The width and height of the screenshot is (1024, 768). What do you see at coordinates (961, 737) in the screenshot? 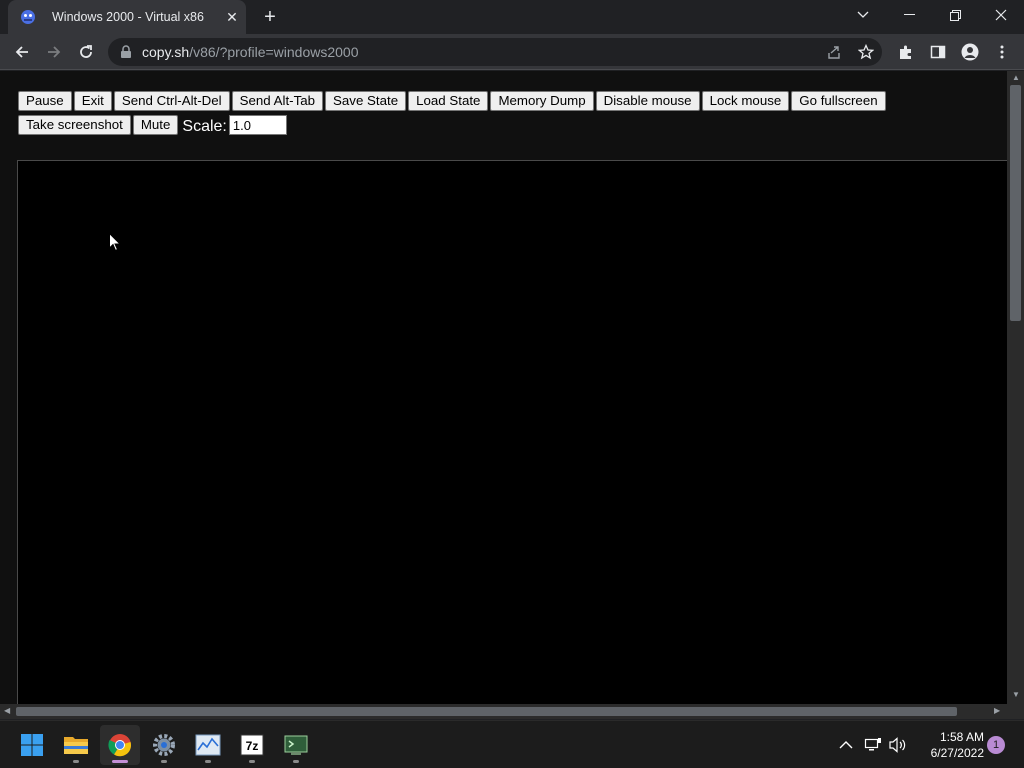
I see `clock-time: 1:58 AM` at bounding box center [961, 737].